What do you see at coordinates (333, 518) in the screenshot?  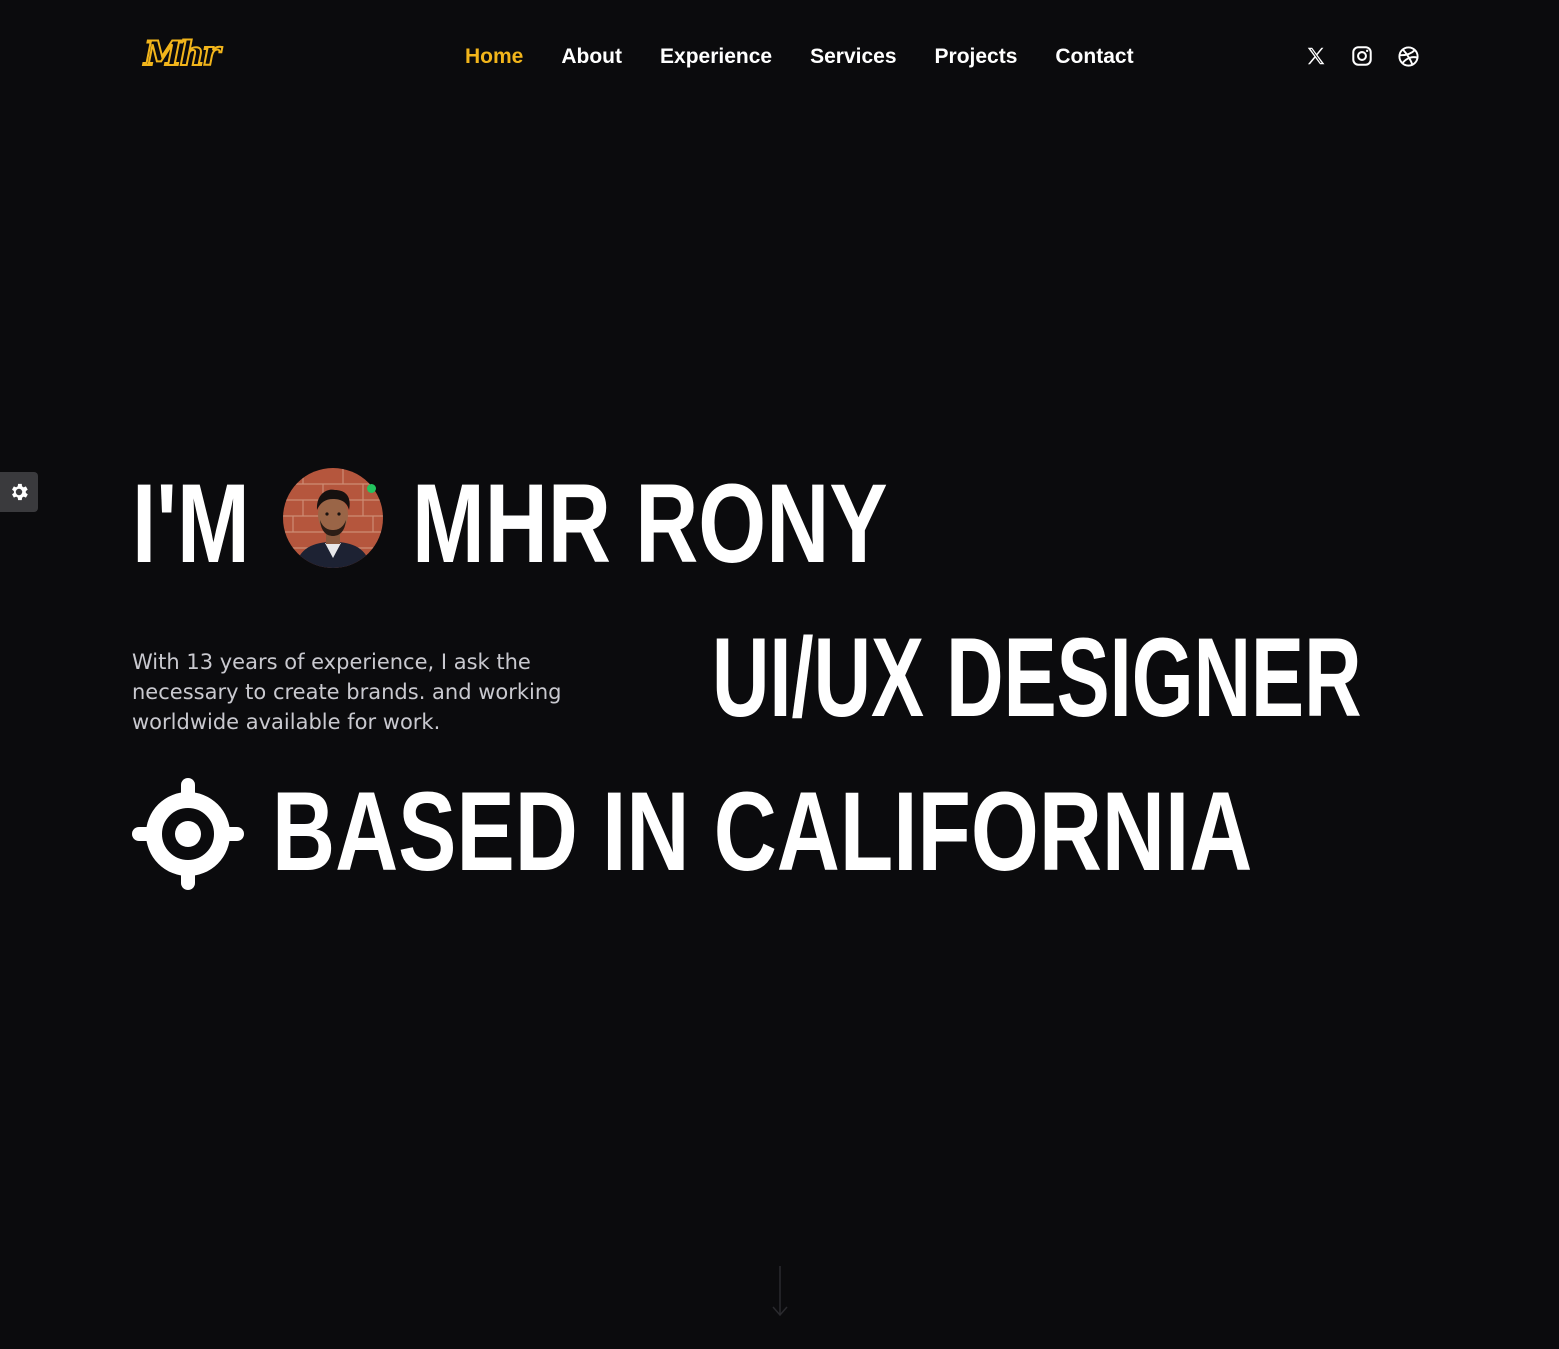 I see `avatar` at bounding box center [333, 518].